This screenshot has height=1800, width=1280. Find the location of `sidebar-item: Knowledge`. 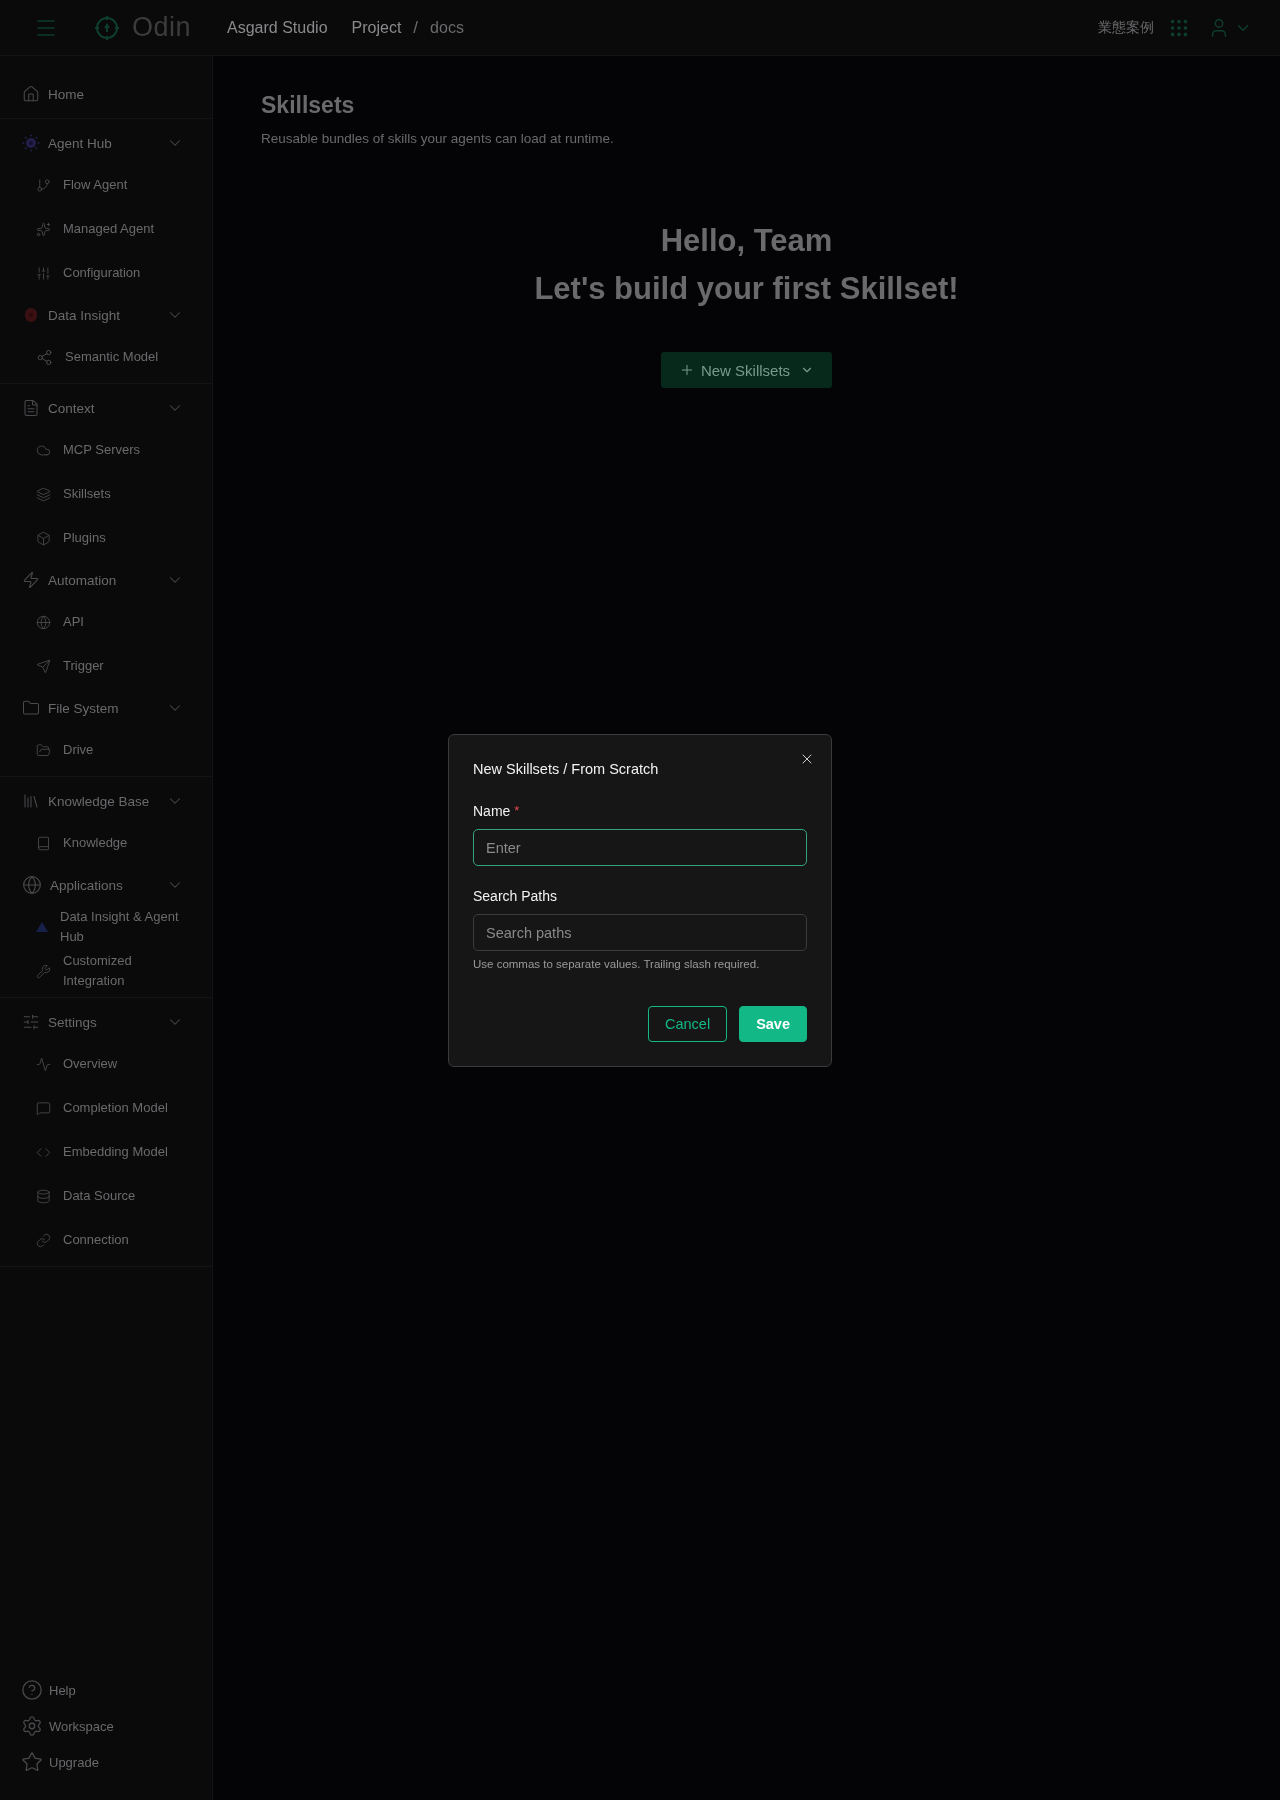

sidebar-item: Knowledge is located at coordinates (106, 843).